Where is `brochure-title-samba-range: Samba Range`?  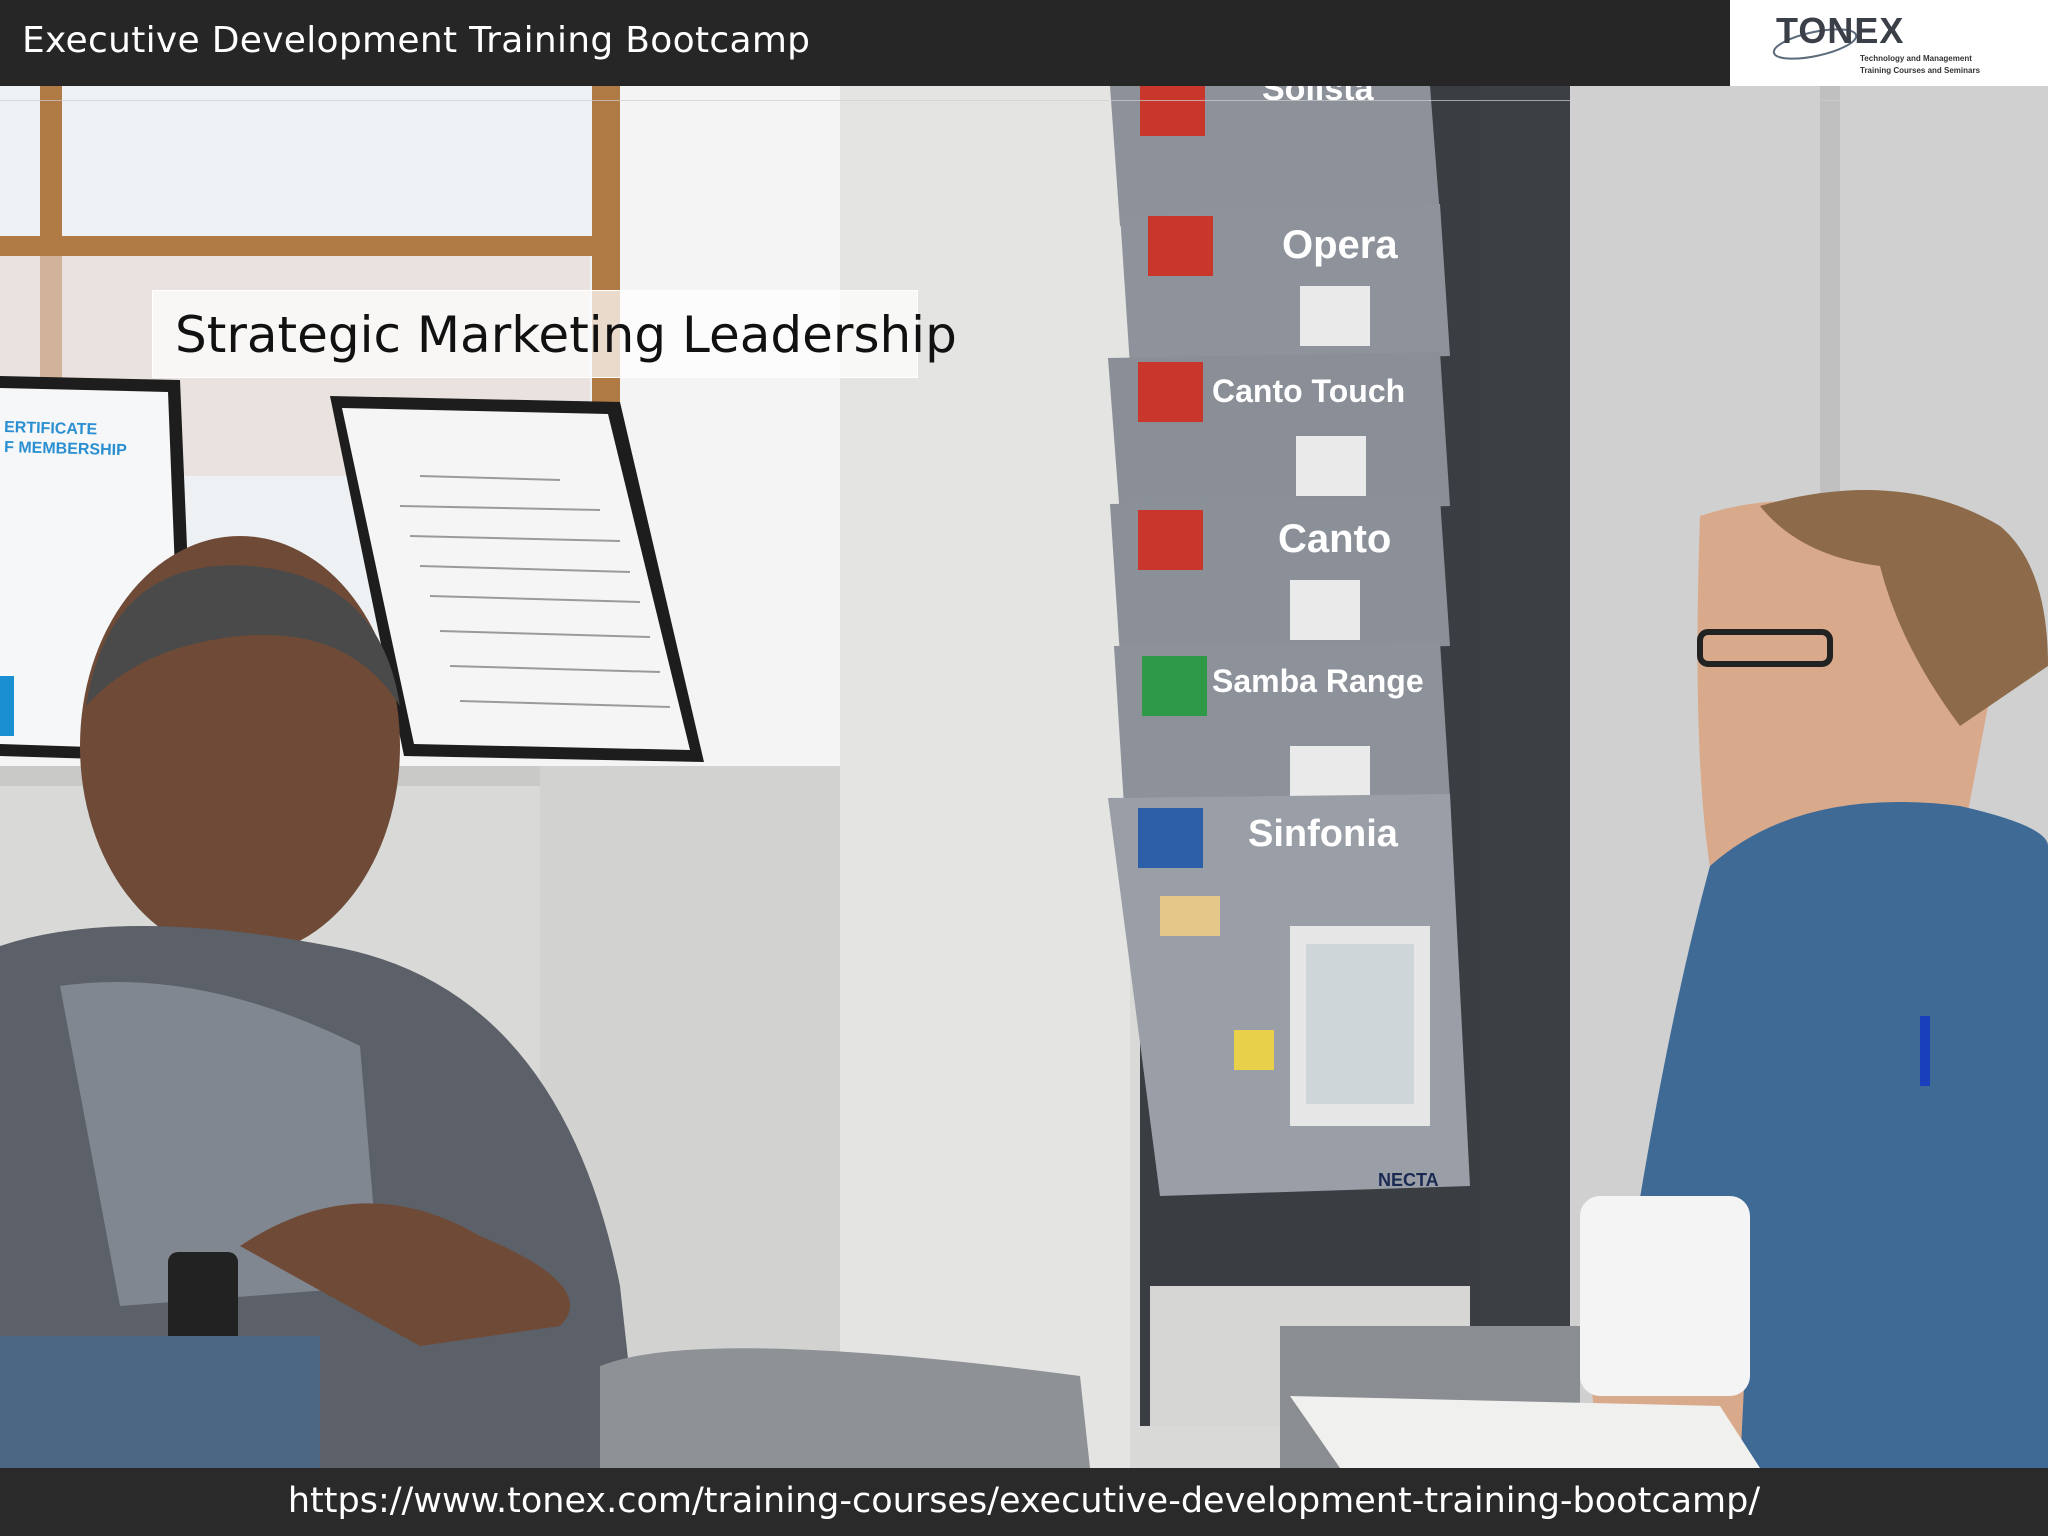 brochure-title-samba-range: Samba Range is located at coordinates (1318, 681).